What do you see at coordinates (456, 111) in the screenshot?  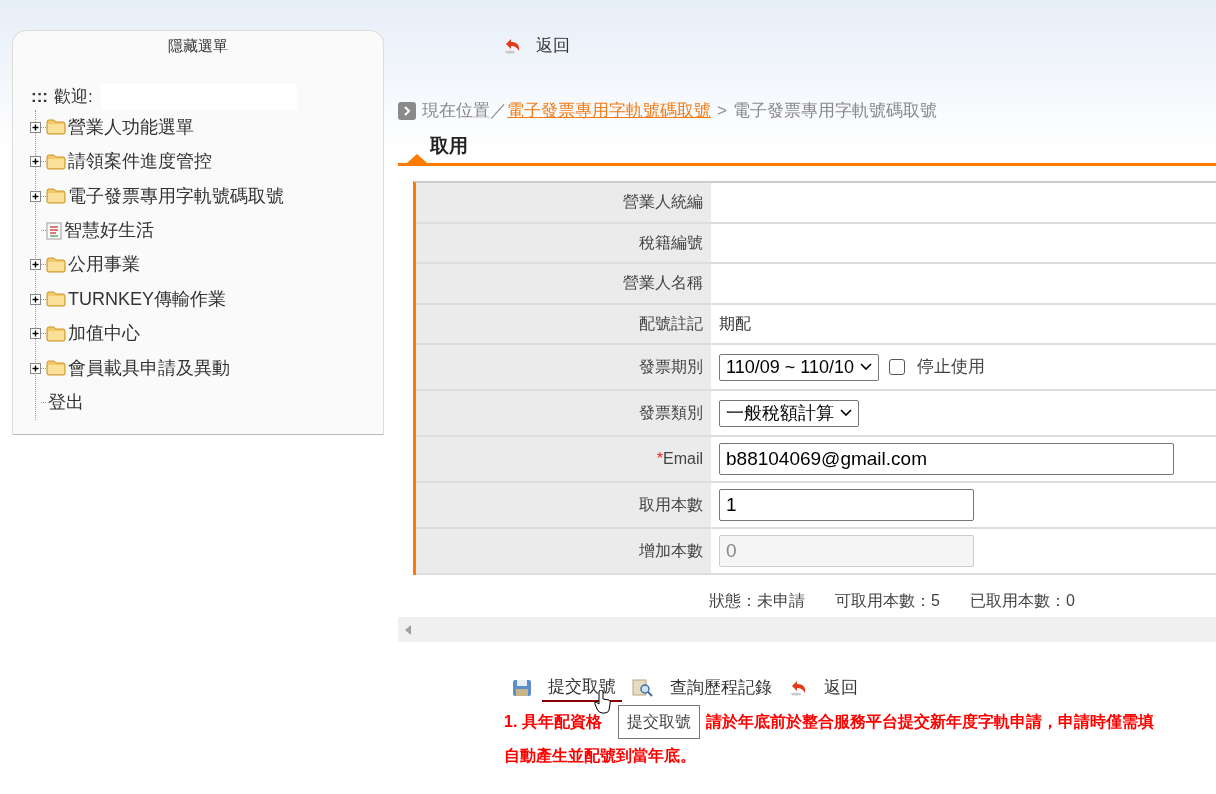 I see `breadcrumb-label: 現在位置` at bounding box center [456, 111].